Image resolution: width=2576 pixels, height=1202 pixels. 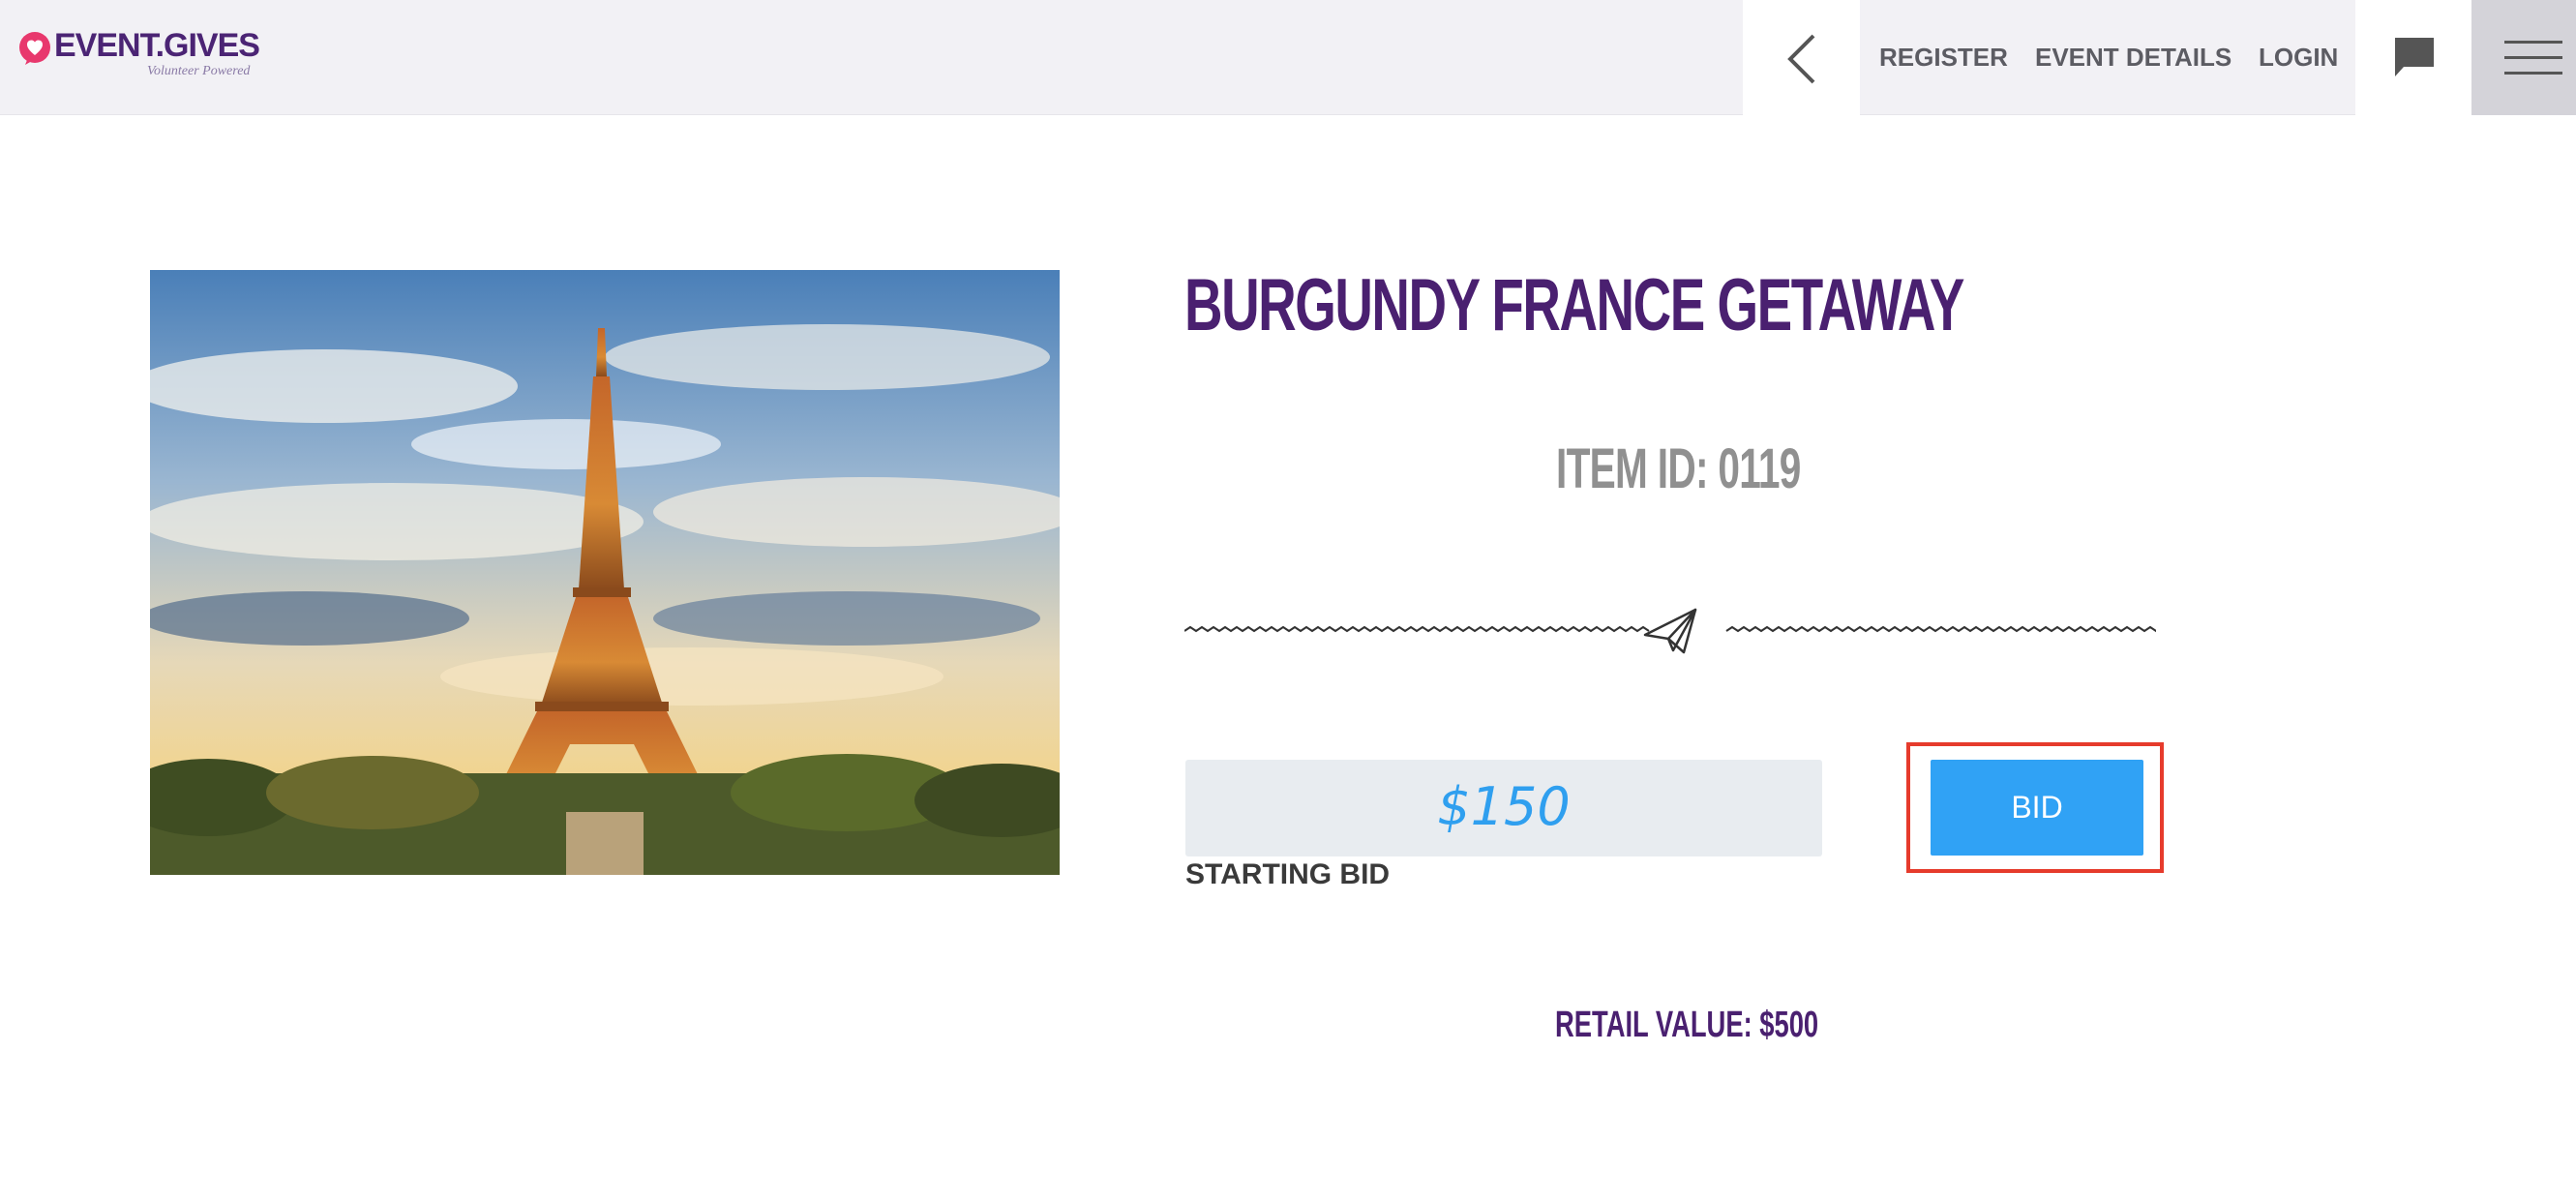 I want to click on back-button, so click(x=1801, y=57).